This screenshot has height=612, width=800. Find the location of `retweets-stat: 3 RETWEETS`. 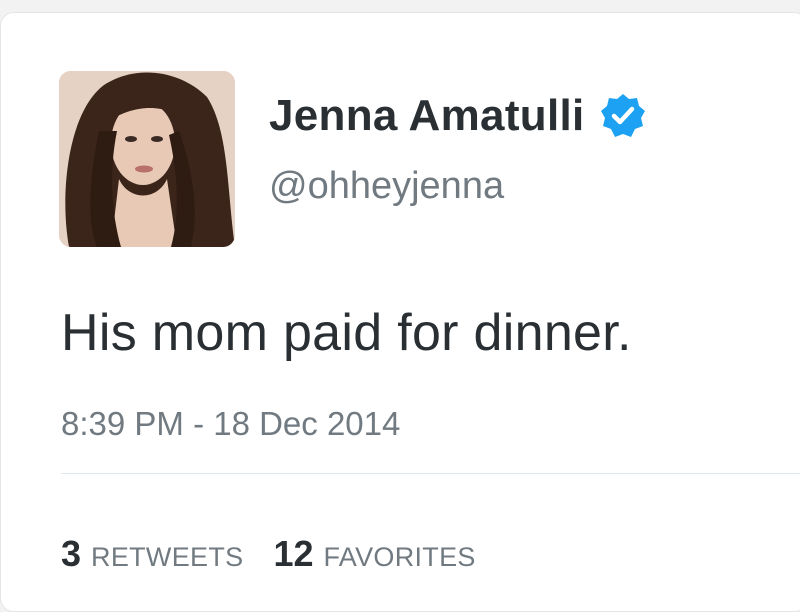

retweets-stat: 3 RETWEETS is located at coordinates (152, 554).